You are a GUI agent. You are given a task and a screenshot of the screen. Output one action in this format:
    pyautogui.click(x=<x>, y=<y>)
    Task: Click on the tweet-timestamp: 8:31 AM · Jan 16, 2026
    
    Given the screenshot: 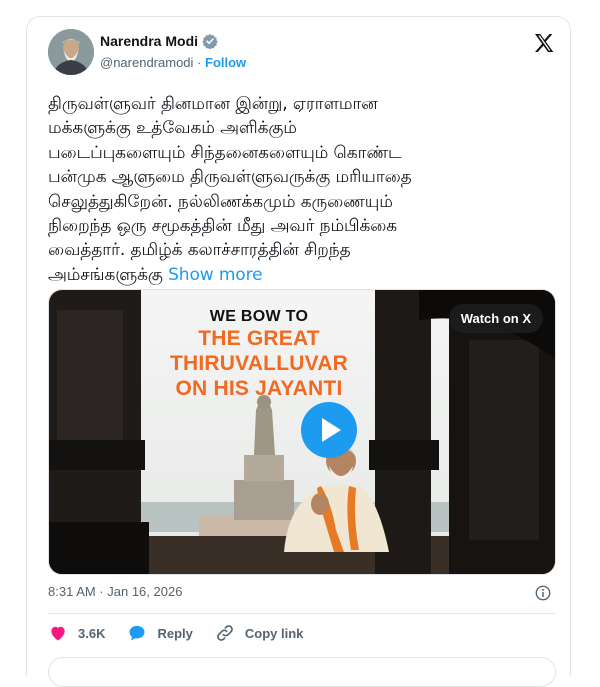 What is the action you would take?
    pyautogui.click(x=115, y=591)
    